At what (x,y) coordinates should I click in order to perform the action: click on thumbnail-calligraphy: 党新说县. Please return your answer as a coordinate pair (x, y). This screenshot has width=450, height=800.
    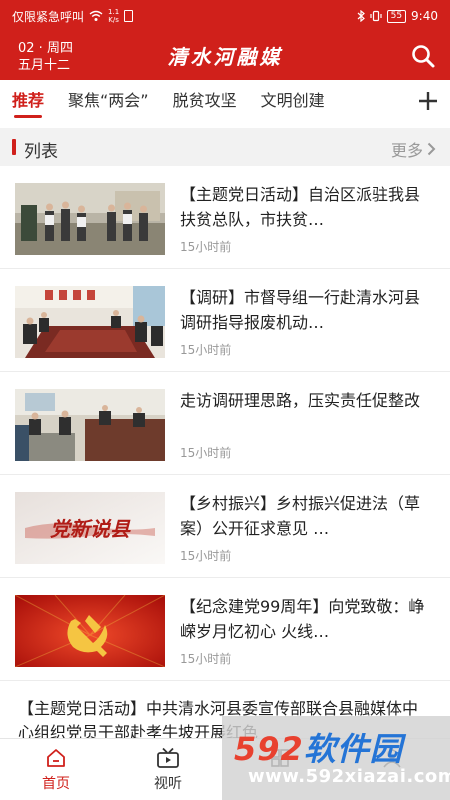
    Looking at the image, I should click on (90, 529).